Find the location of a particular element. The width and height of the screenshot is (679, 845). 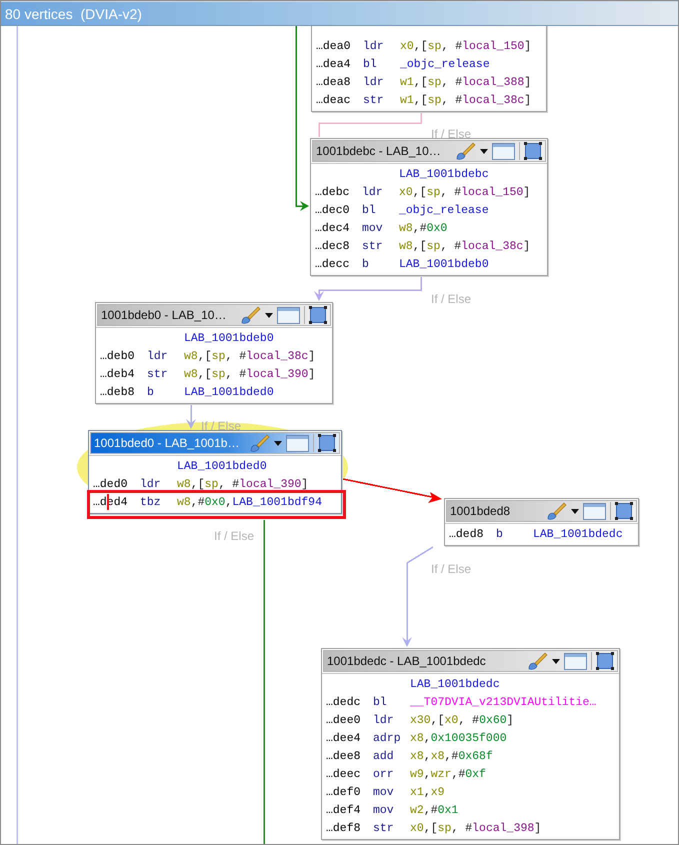

address-text: …dec0 is located at coordinates (333, 210).